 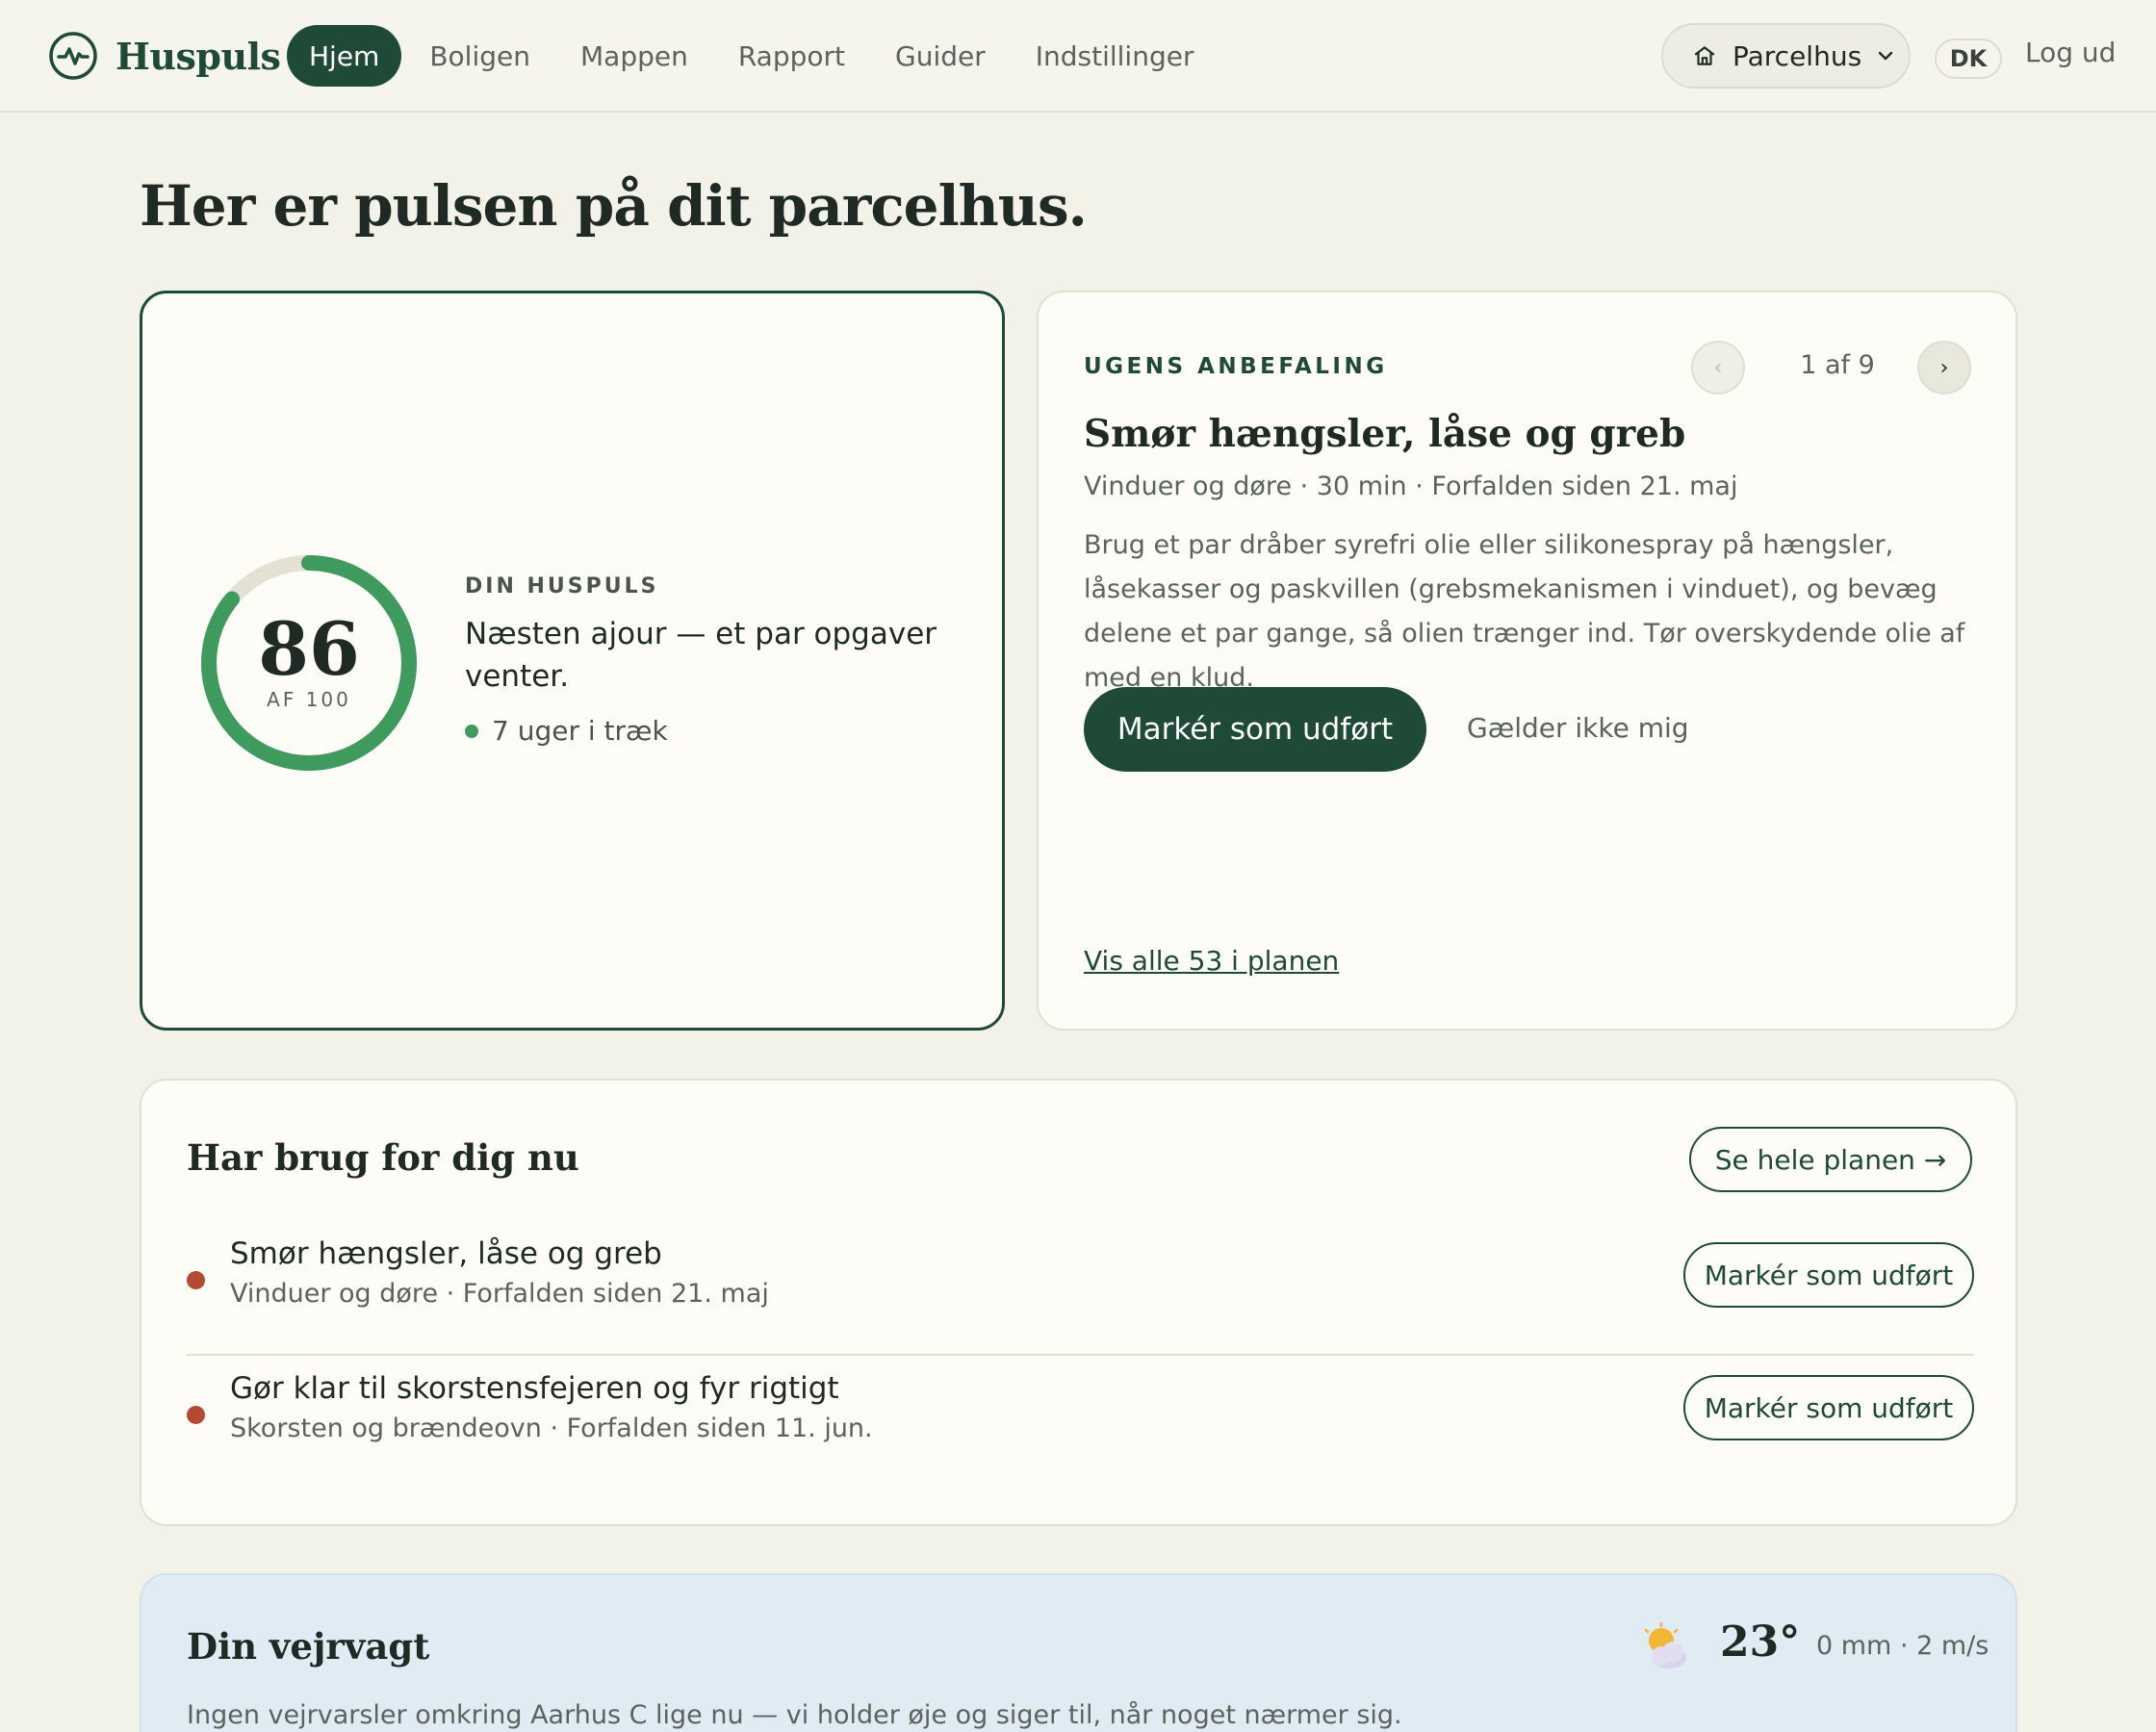 I want to click on not-applicable-button: Gælder ikke mig, so click(x=1578, y=728).